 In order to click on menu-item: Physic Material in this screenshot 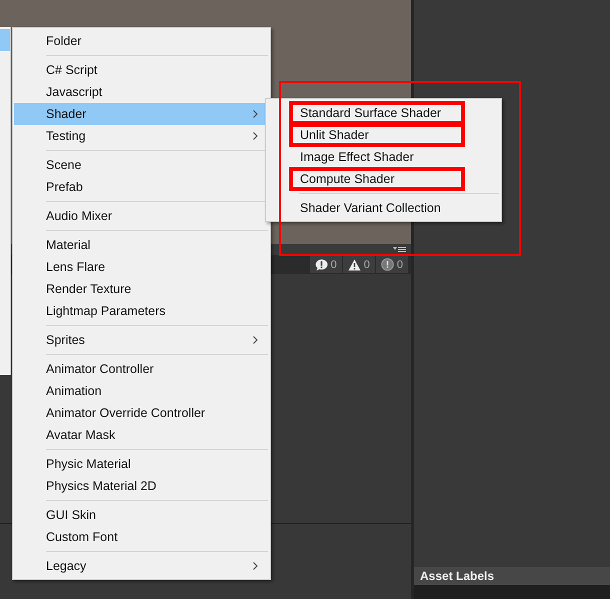, I will do `click(141, 464)`.